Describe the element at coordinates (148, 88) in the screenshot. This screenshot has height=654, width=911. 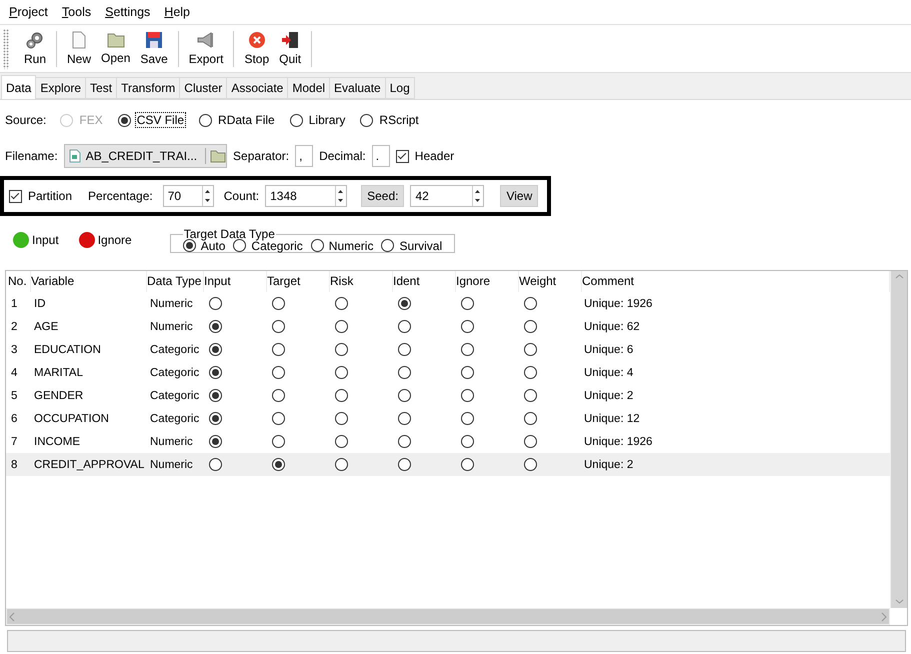
I see `tab: Transform` at that location.